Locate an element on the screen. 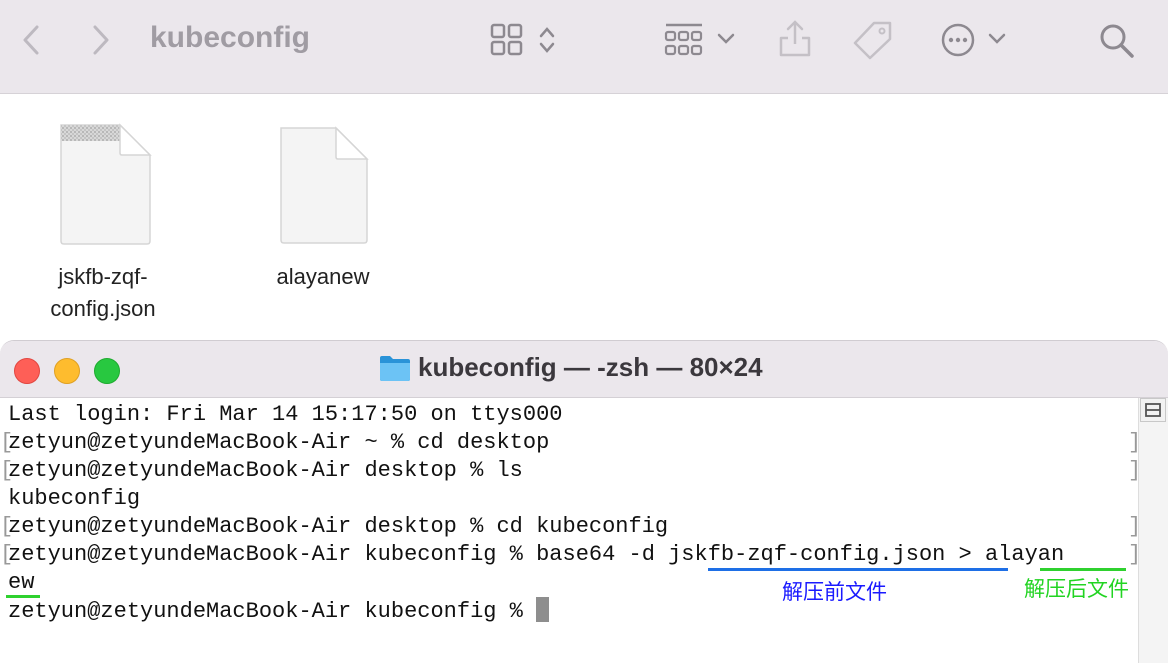 This screenshot has width=1168, height=663. split-pane-button is located at coordinates (1153, 410).